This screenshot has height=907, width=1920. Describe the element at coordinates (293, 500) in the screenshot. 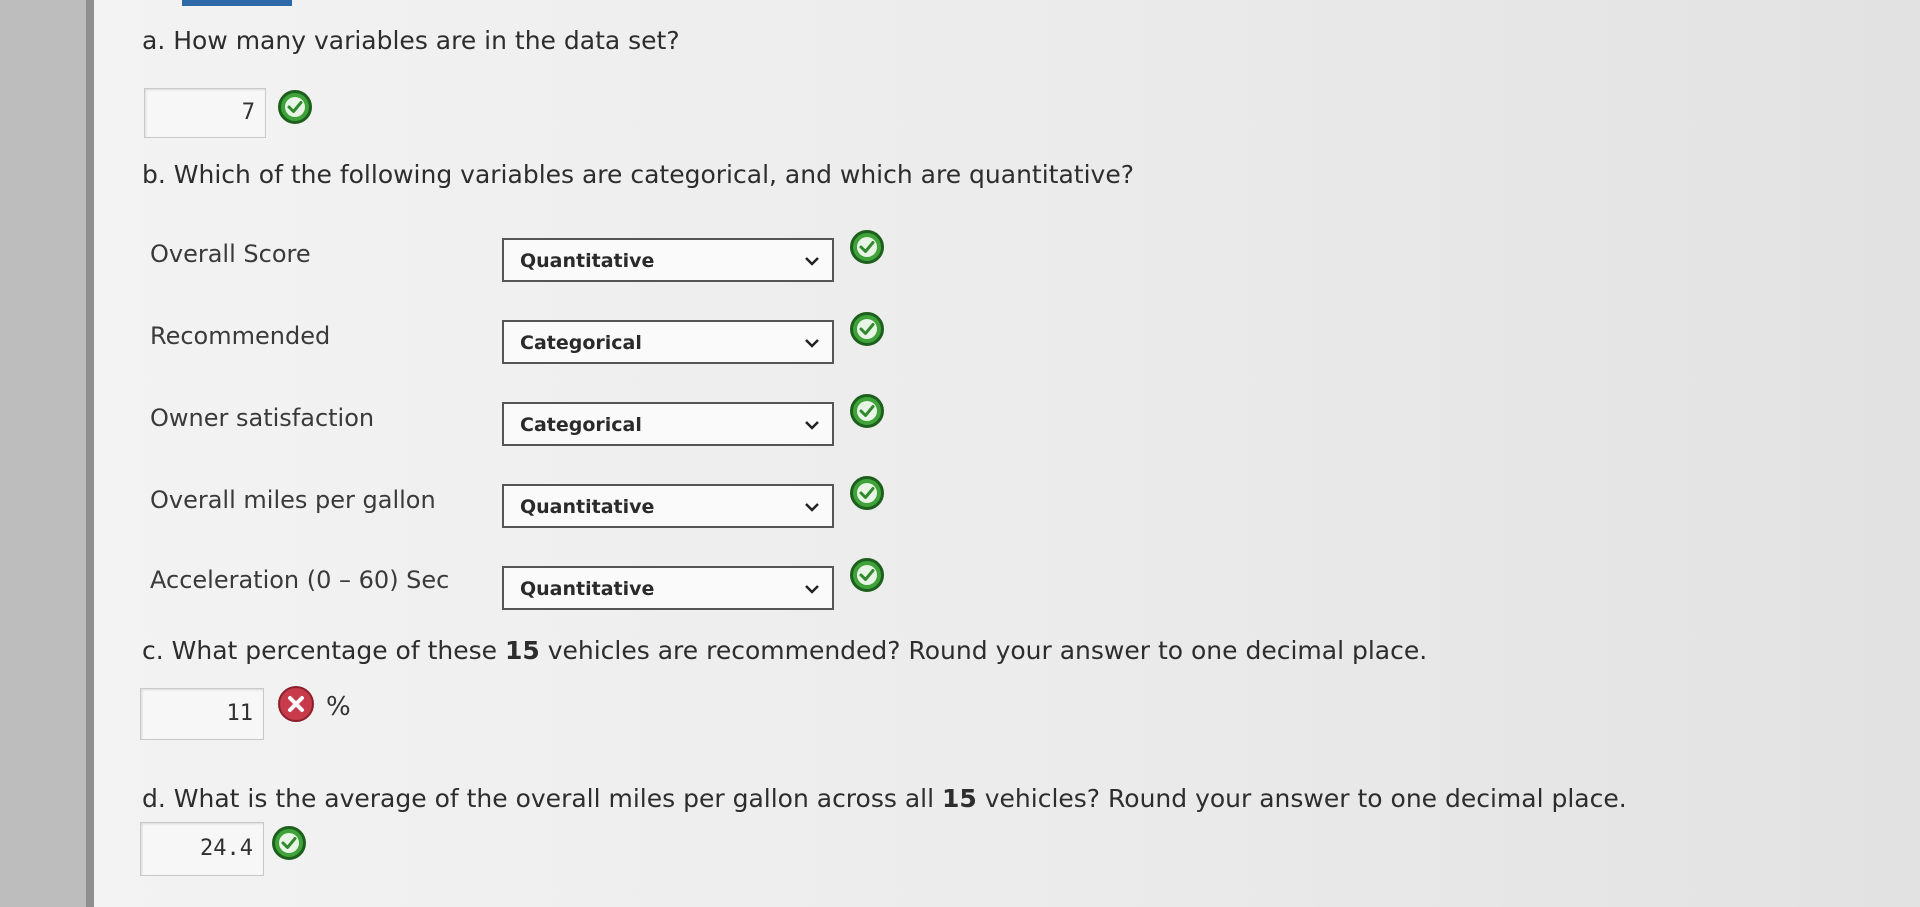

I see `variable-label: Overall miles per gallon` at that location.